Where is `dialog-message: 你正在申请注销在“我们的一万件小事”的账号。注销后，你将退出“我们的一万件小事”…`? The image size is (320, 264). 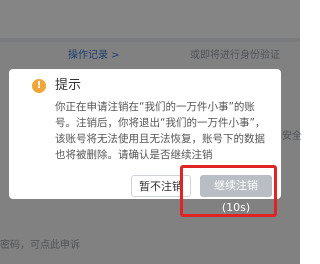 dialog-message: 你正在申请注销在“我们的一万件小事”的账号。注销后，你将退出“我们的一万件小事”… is located at coordinates (160, 131).